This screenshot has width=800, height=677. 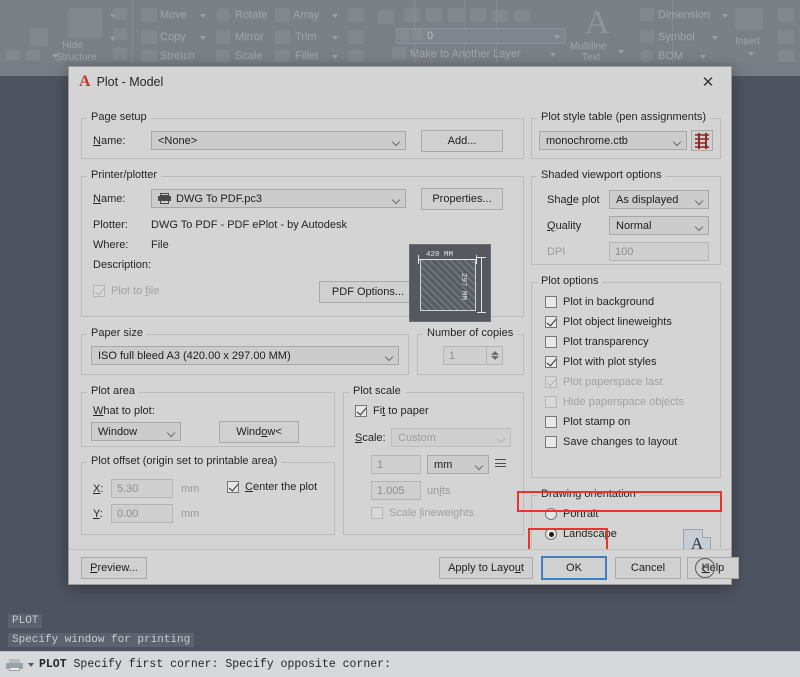 I want to click on dpi-value: 100, so click(x=624, y=251).